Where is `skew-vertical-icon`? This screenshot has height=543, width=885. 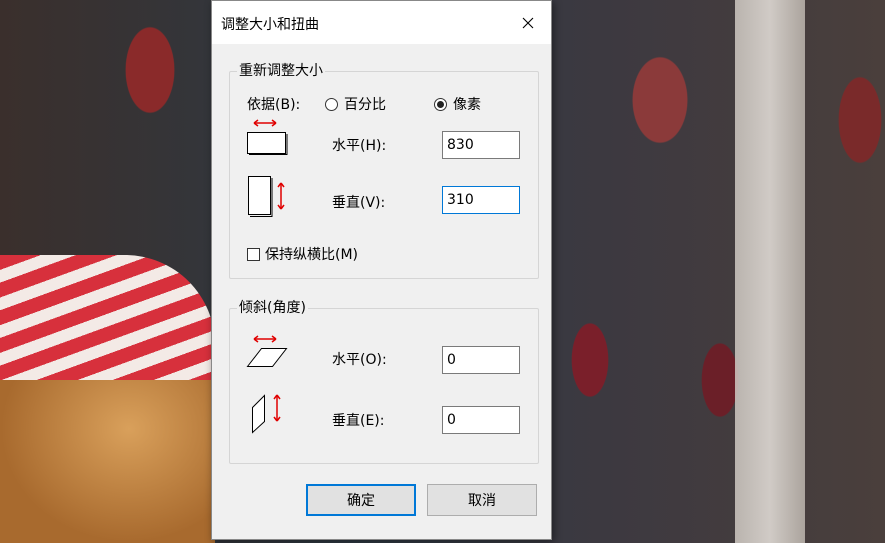 skew-vertical-icon is located at coordinates (266, 414).